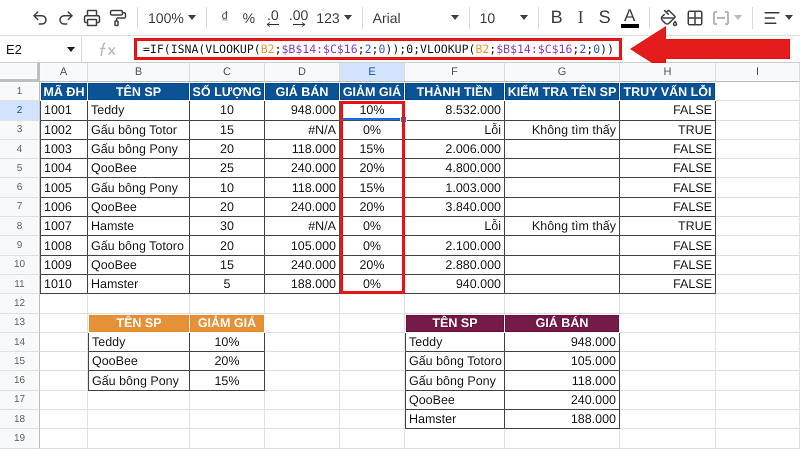 The width and height of the screenshot is (800, 450). What do you see at coordinates (557, 18) in the screenshot?
I see `bold-button: B` at bounding box center [557, 18].